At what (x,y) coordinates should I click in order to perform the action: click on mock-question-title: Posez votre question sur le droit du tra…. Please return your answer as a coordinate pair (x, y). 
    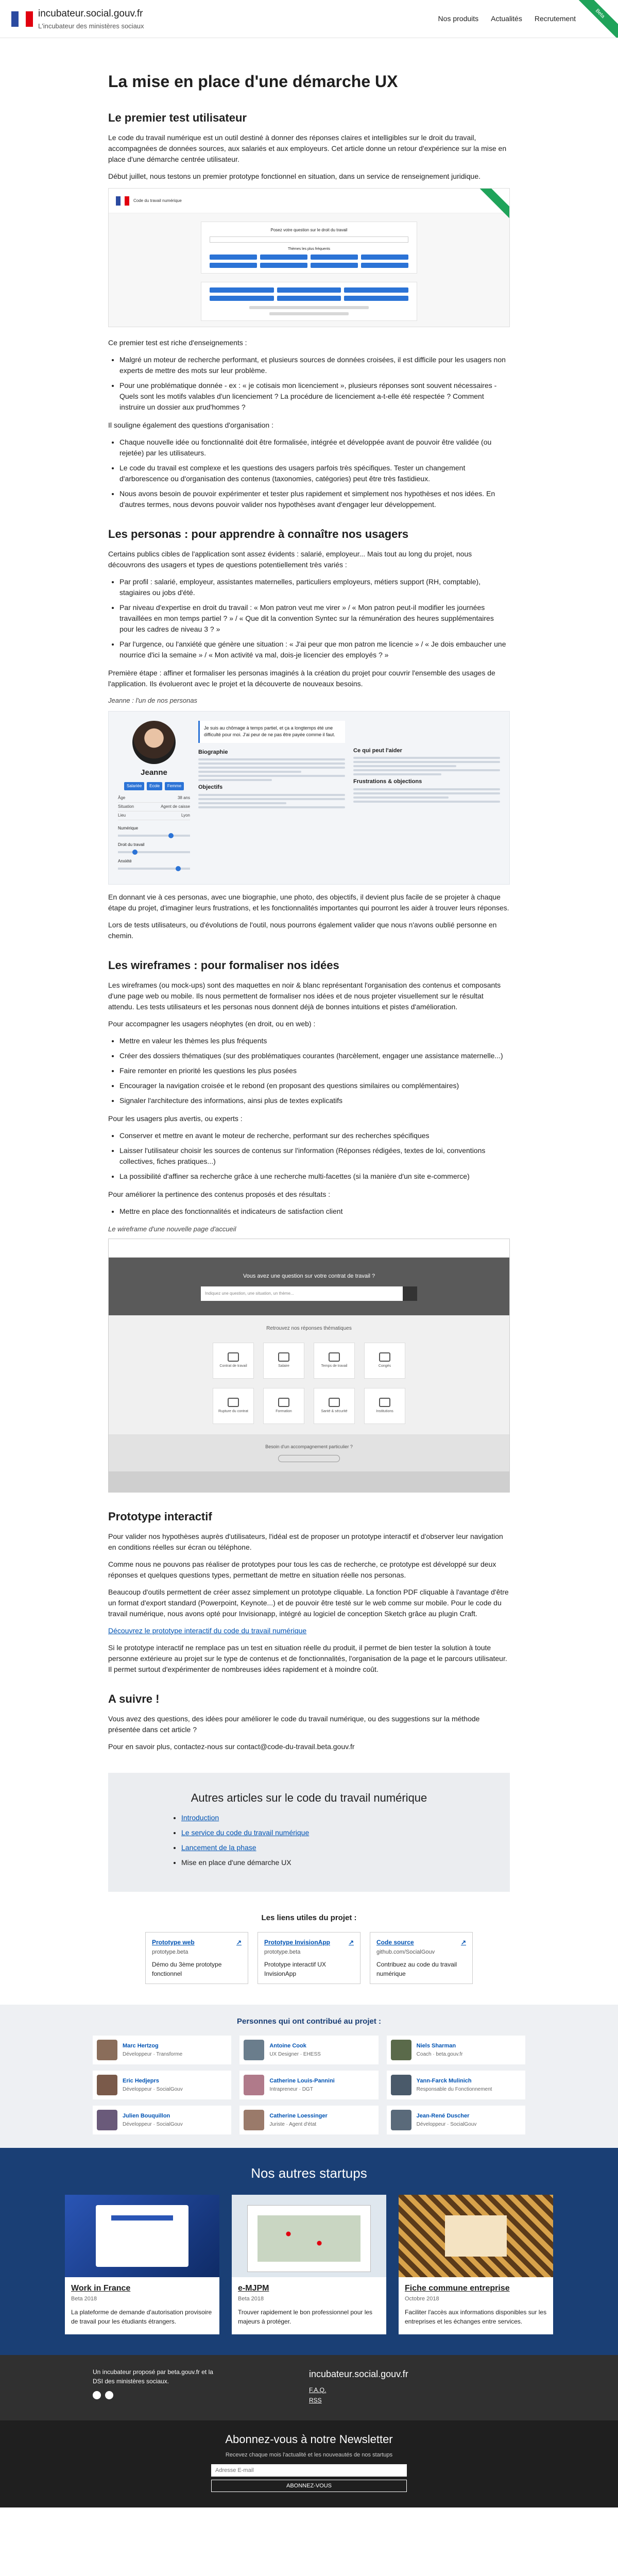
    Looking at the image, I should click on (309, 230).